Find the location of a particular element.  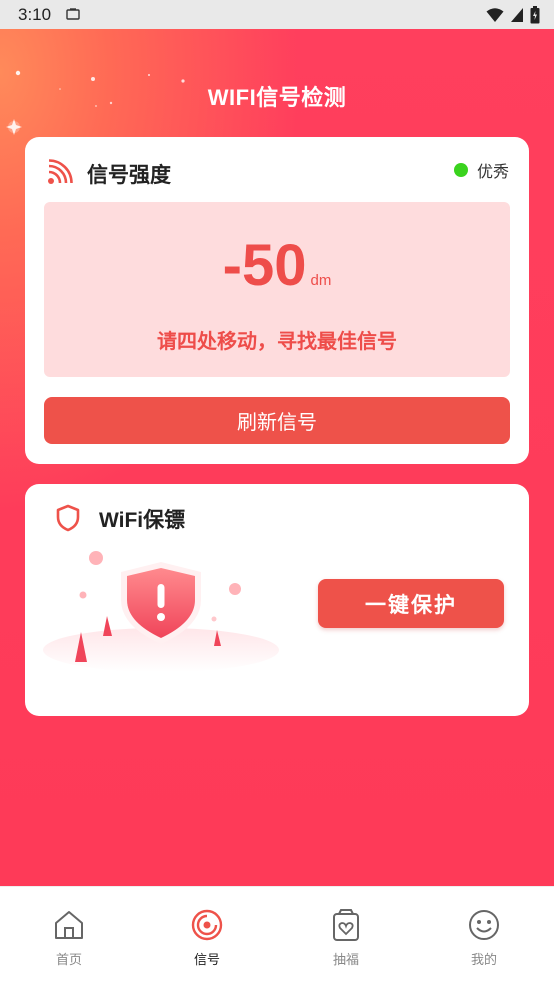

signal-hint-text: 请四处移动，寻找最佳信号 is located at coordinates (277, 341).